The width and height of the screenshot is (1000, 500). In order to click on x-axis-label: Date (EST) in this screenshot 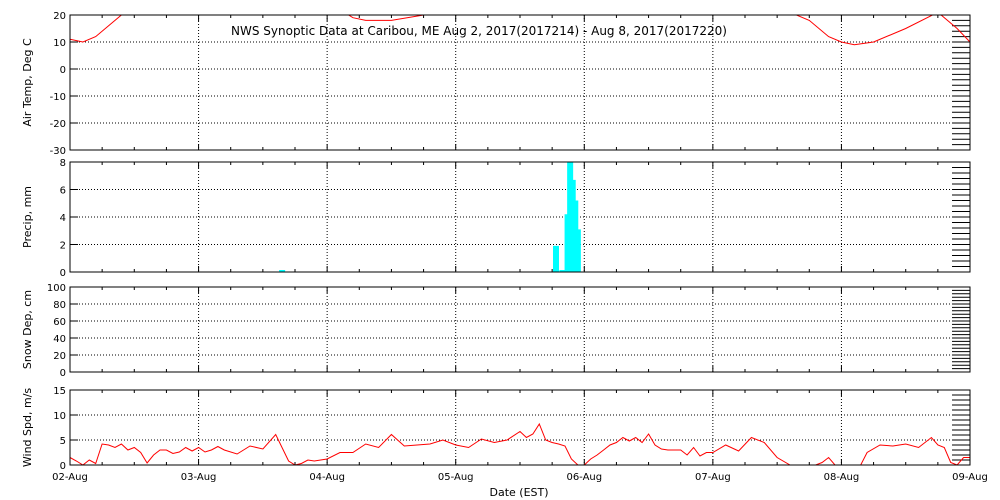, I will do `click(518, 492)`.